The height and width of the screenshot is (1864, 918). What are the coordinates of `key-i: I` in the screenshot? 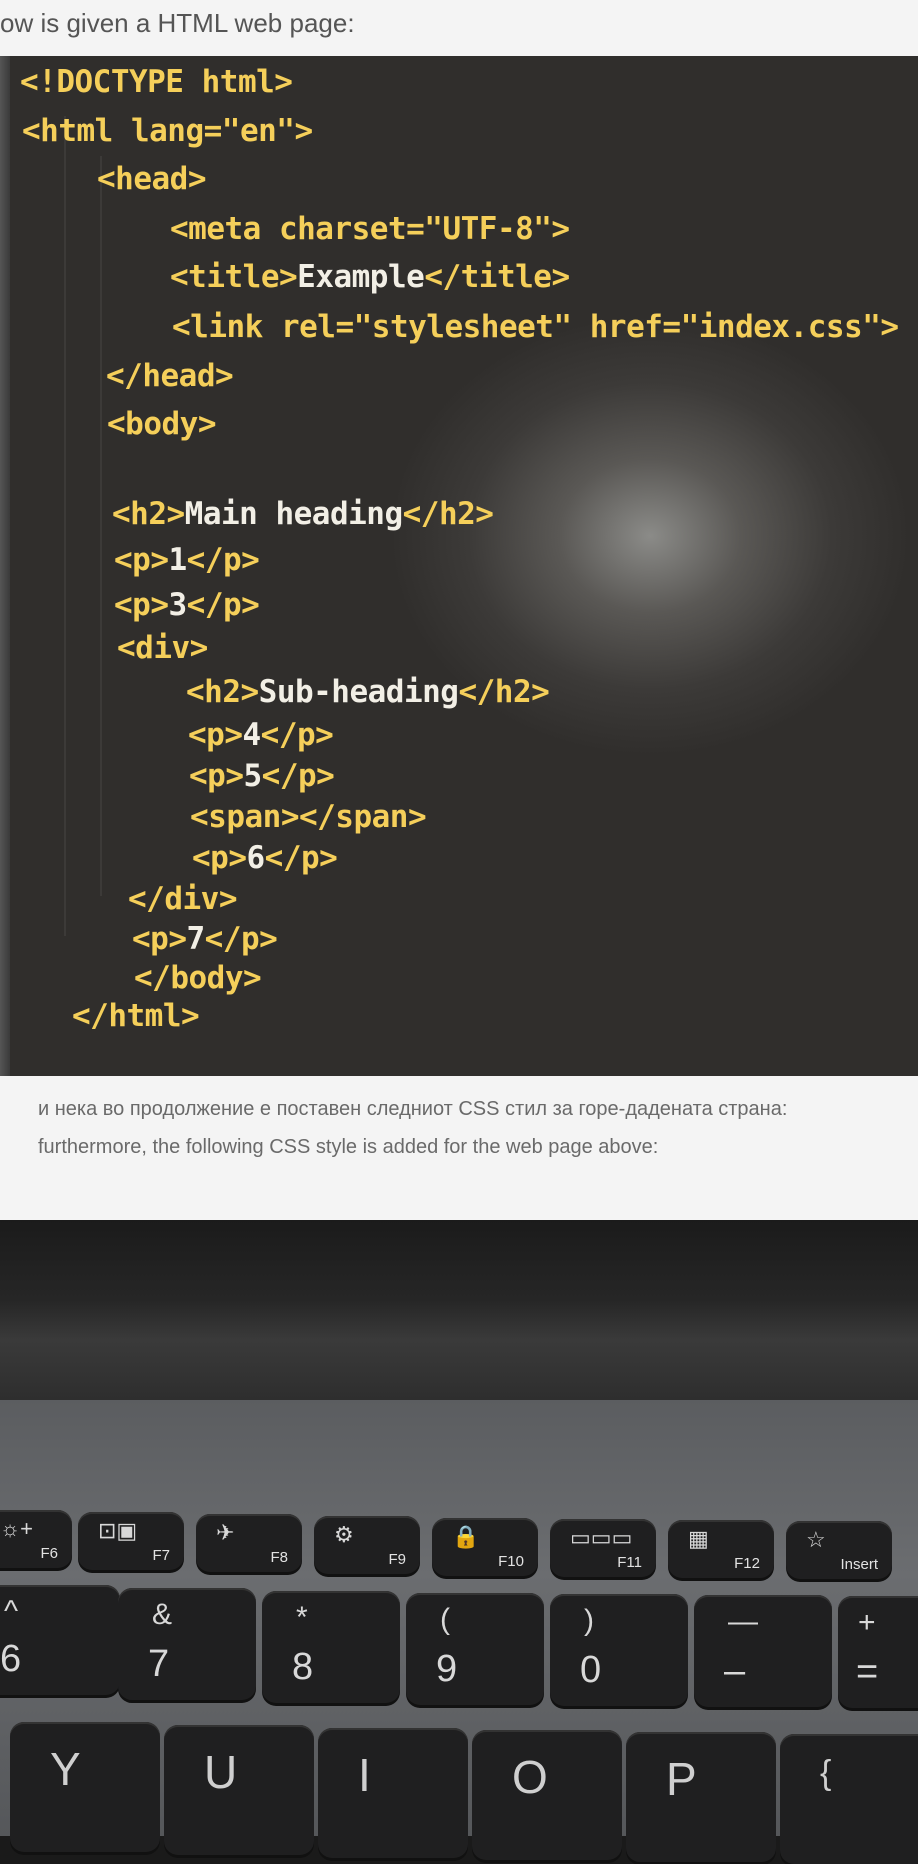 It's located at (393, 1793).